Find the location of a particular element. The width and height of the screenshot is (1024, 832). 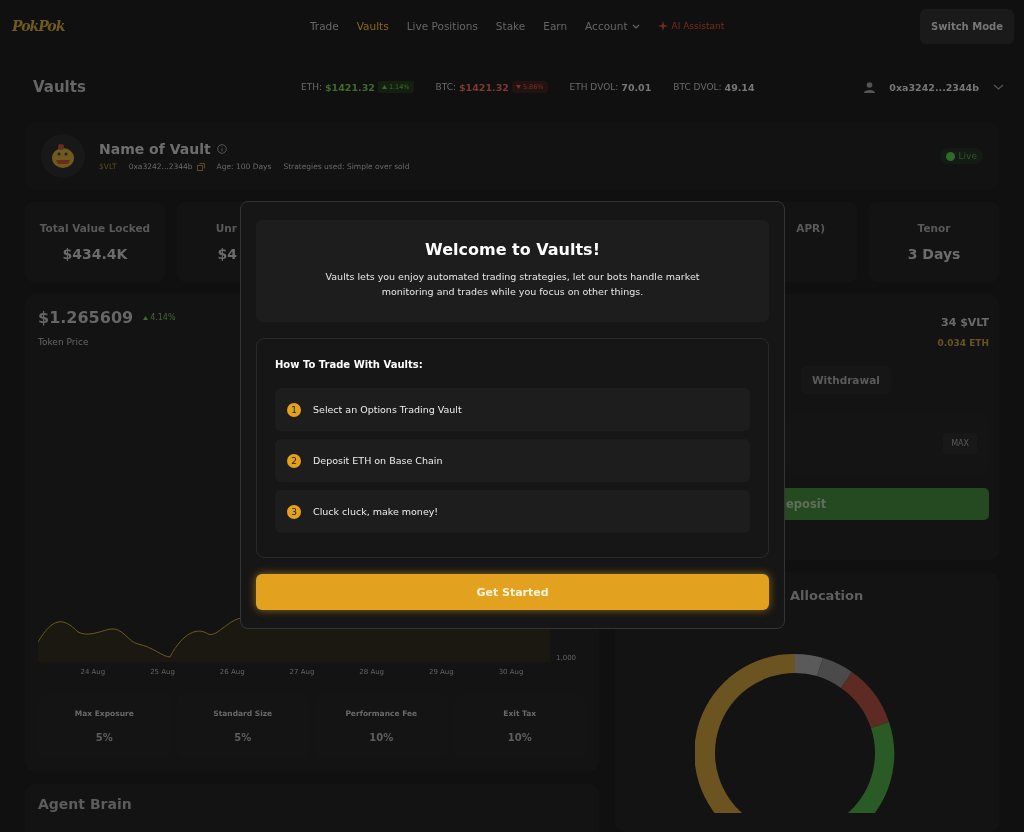

user-icon is located at coordinates (870, 87).